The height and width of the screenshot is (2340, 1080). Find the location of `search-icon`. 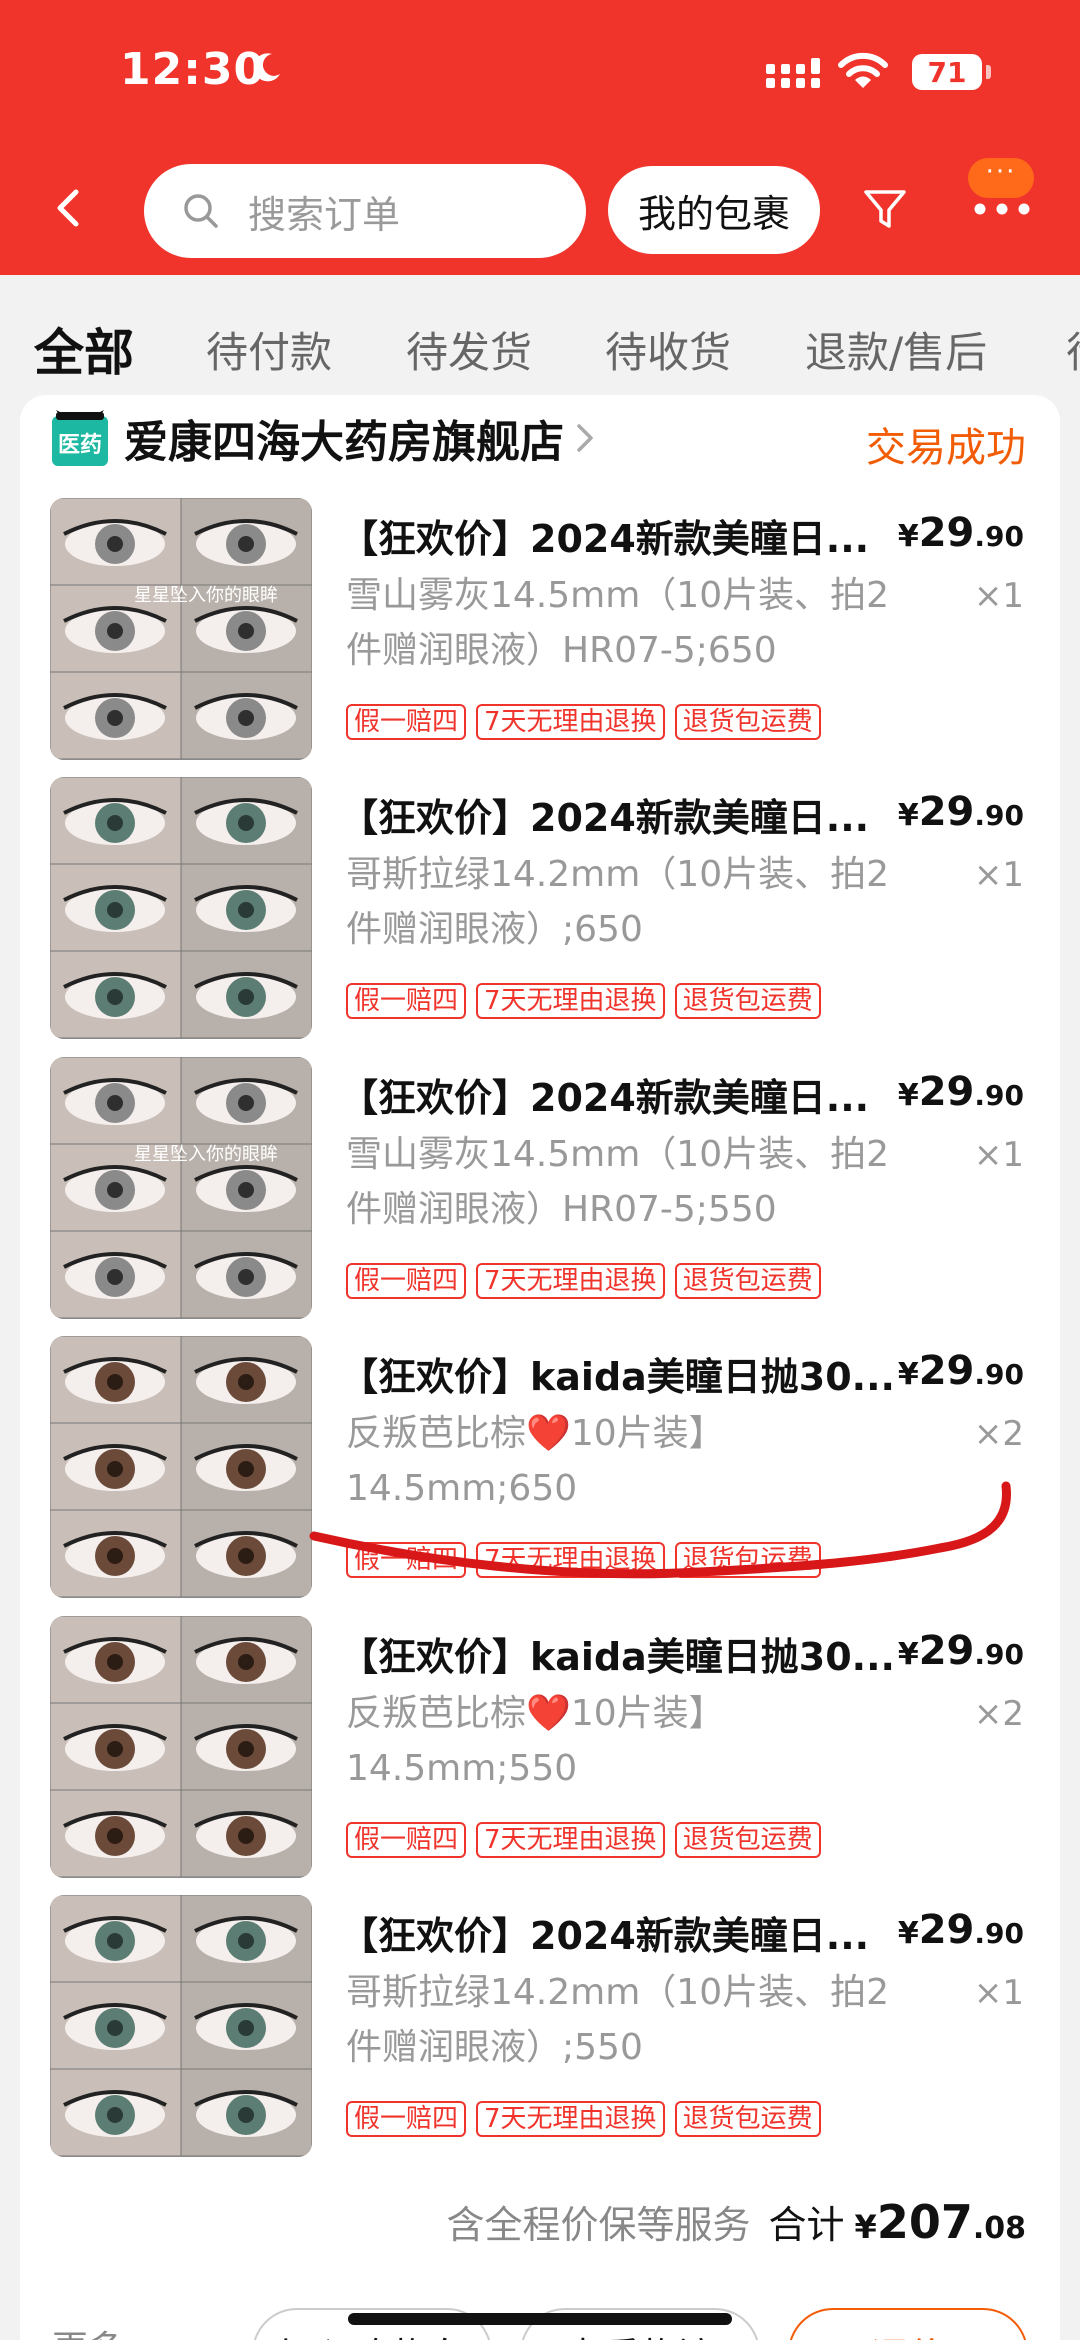

search-icon is located at coordinates (201, 211).